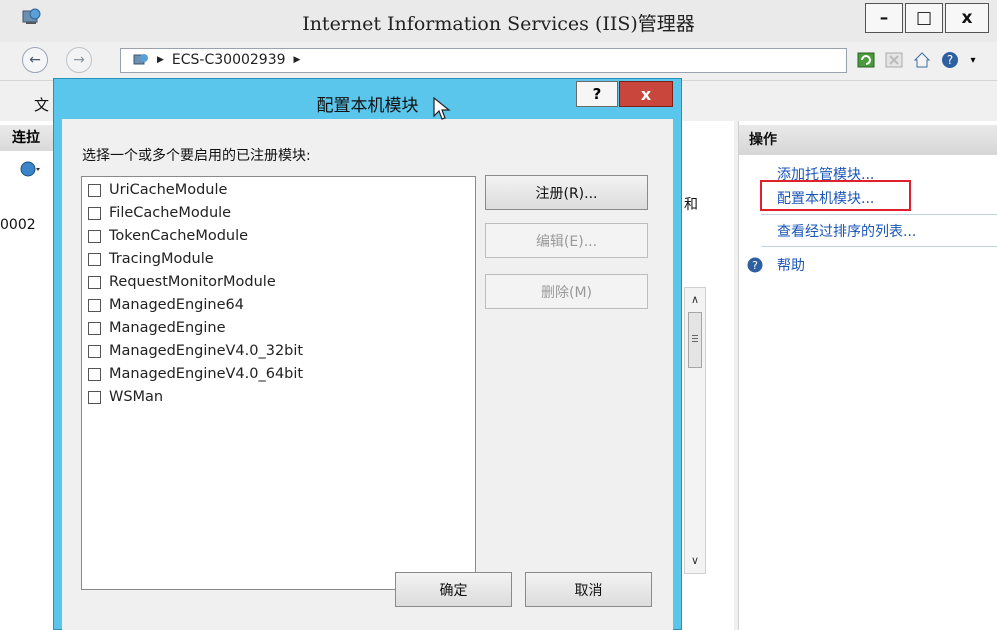  I want to click on stop-icon, so click(894, 60).